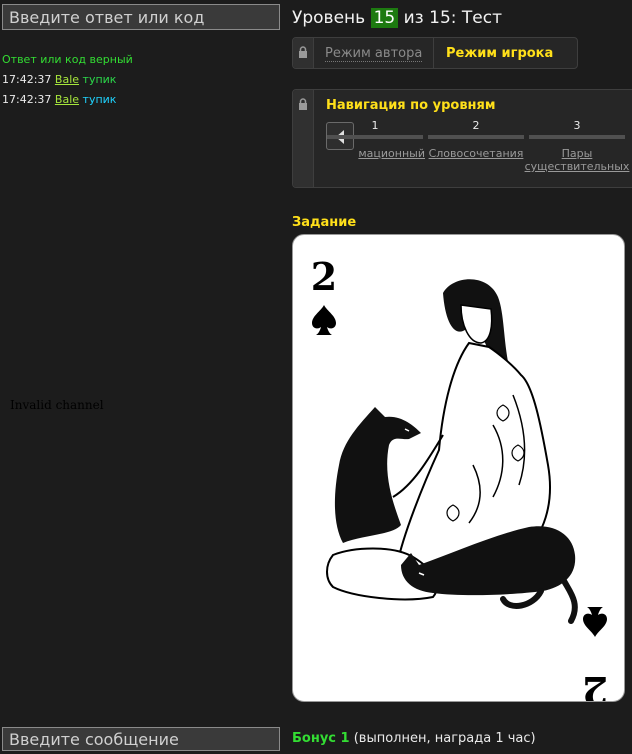 The height and width of the screenshot is (754, 632). I want to click on bonus-line: Бонус 1 (выполнен, награда 1 час), so click(414, 738).